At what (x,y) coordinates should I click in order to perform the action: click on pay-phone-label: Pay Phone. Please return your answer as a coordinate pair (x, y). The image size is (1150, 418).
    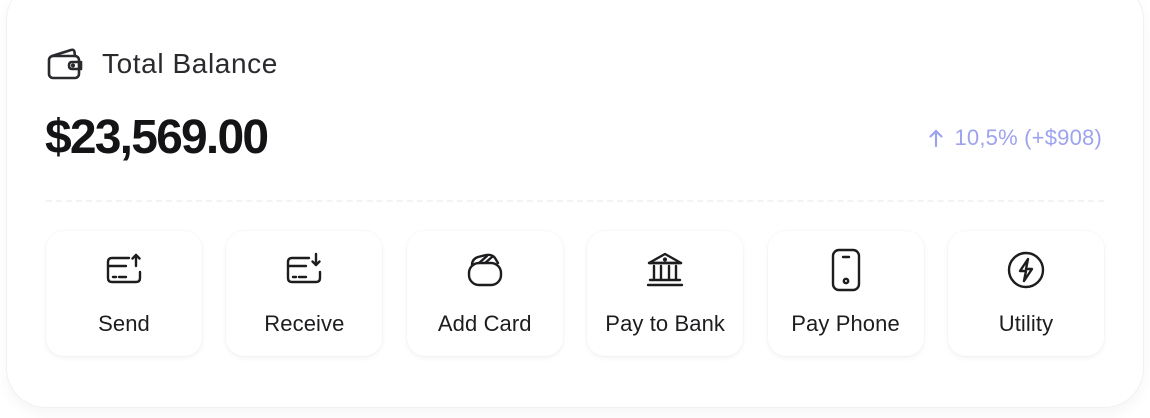
    Looking at the image, I should click on (845, 323).